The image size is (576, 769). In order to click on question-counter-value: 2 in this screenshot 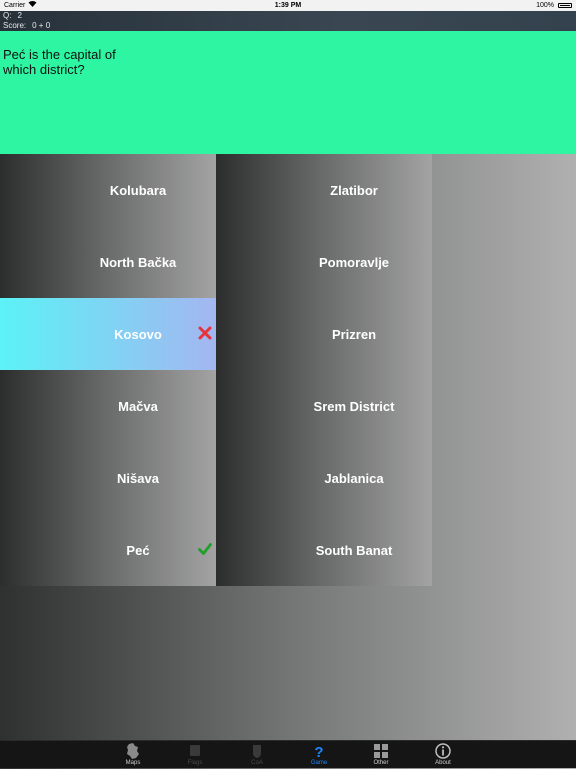, I will do `click(19, 15)`.